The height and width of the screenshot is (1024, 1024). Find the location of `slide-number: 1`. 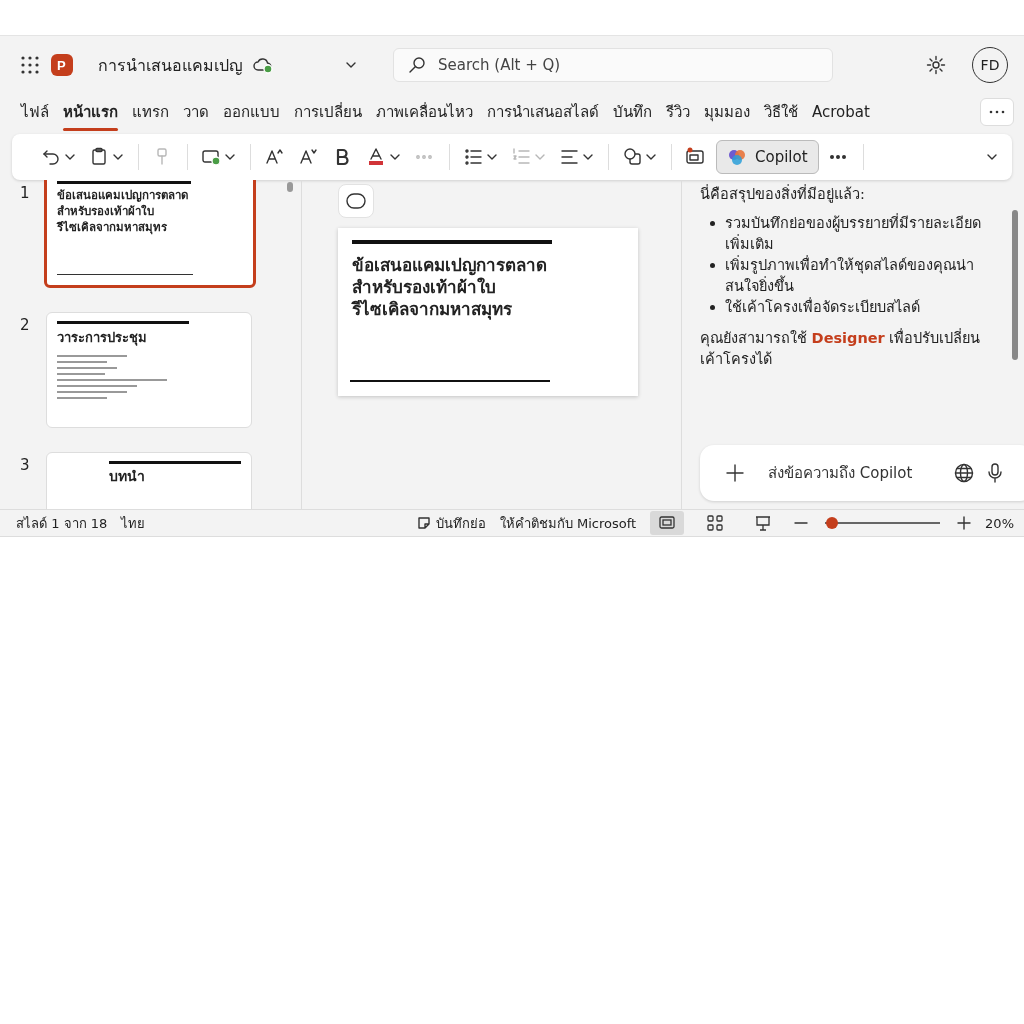

slide-number: 1 is located at coordinates (25, 193).